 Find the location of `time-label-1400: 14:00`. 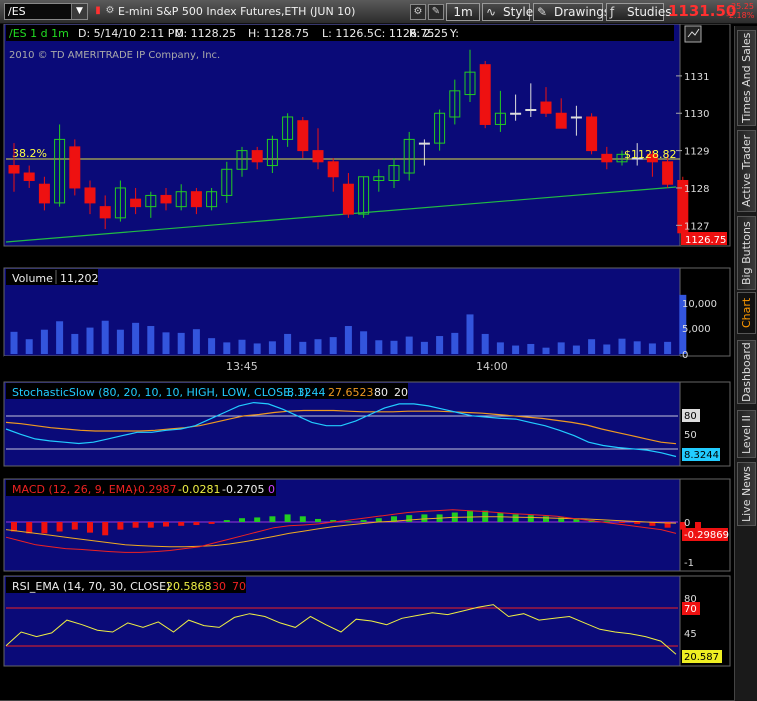

time-label-1400: 14:00 is located at coordinates (492, 366).